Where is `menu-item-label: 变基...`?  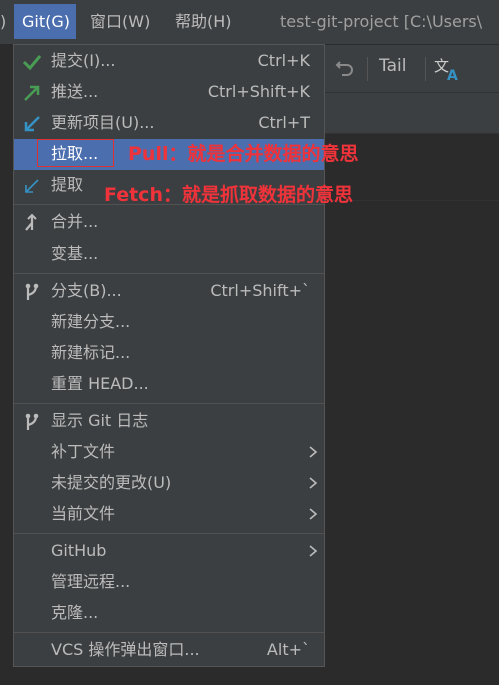 menu-item-label: 变基... is located at coordinates (75, 253).